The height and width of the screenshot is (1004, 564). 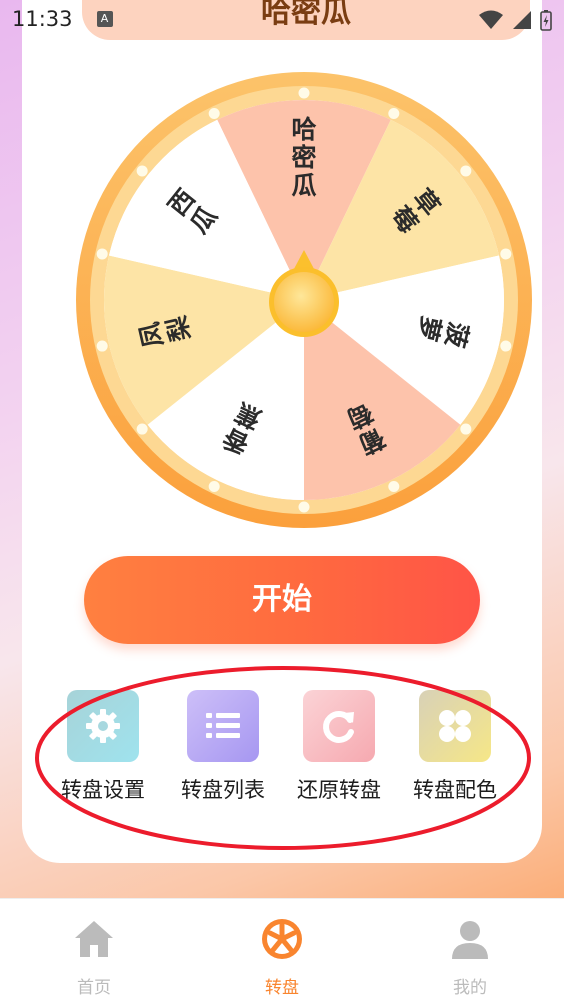 I want to click on battery-icon, so click(x=546, y=20).